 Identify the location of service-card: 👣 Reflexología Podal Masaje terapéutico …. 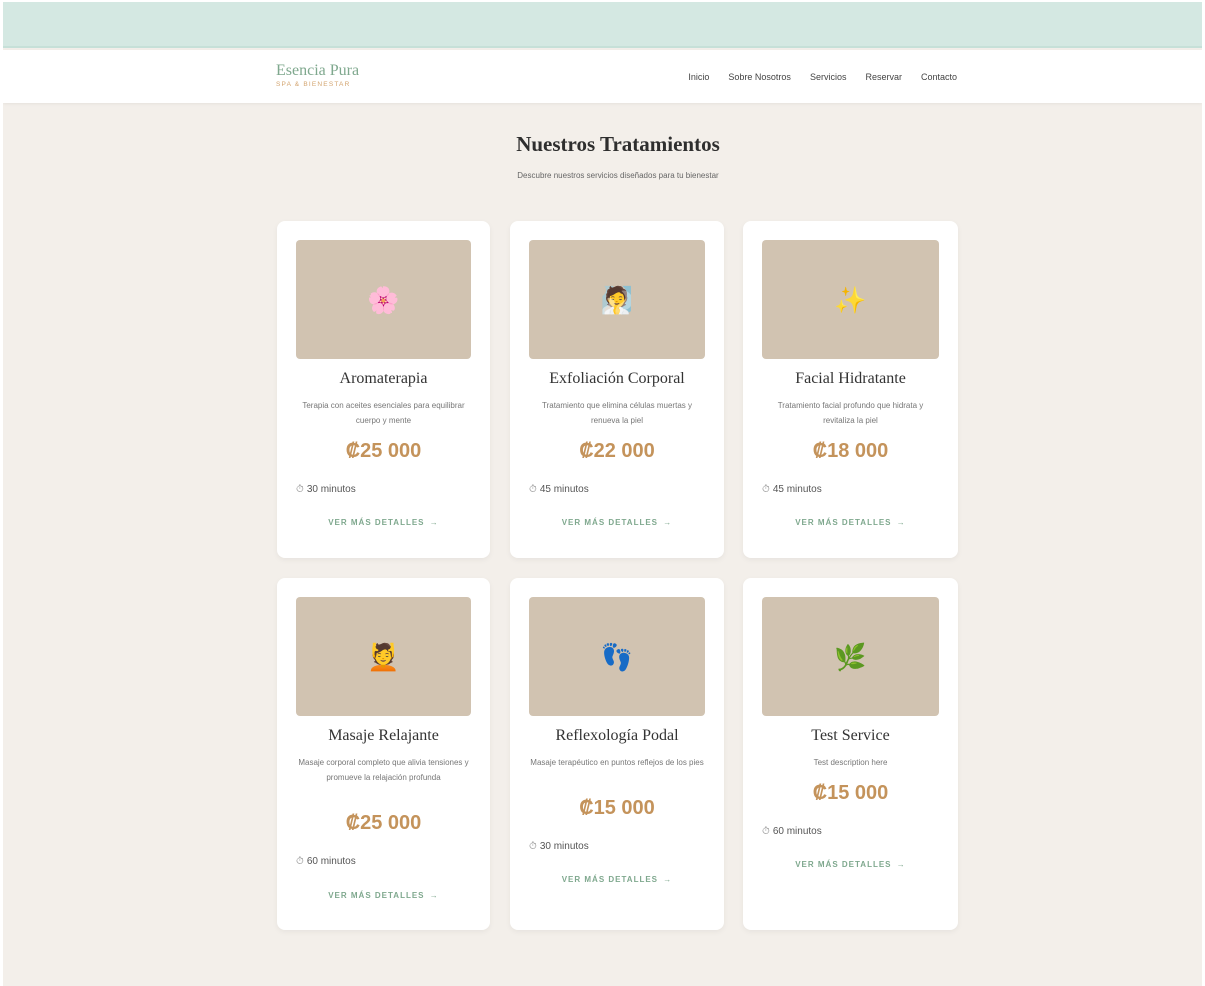
(617, 754).